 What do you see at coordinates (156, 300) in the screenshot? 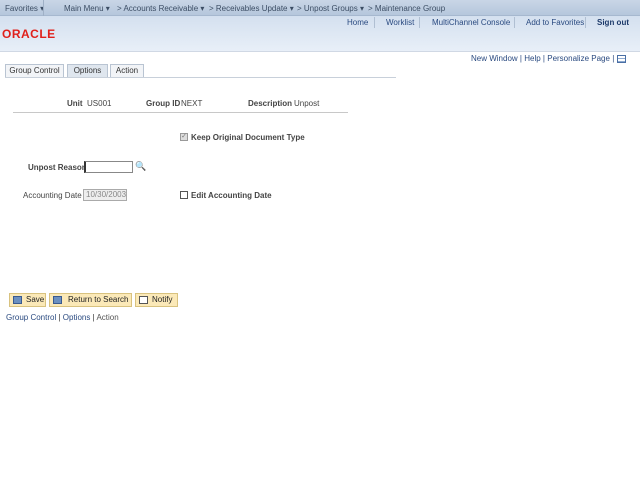
I see `notify-button: Notify` at bounding box center [156, 300].